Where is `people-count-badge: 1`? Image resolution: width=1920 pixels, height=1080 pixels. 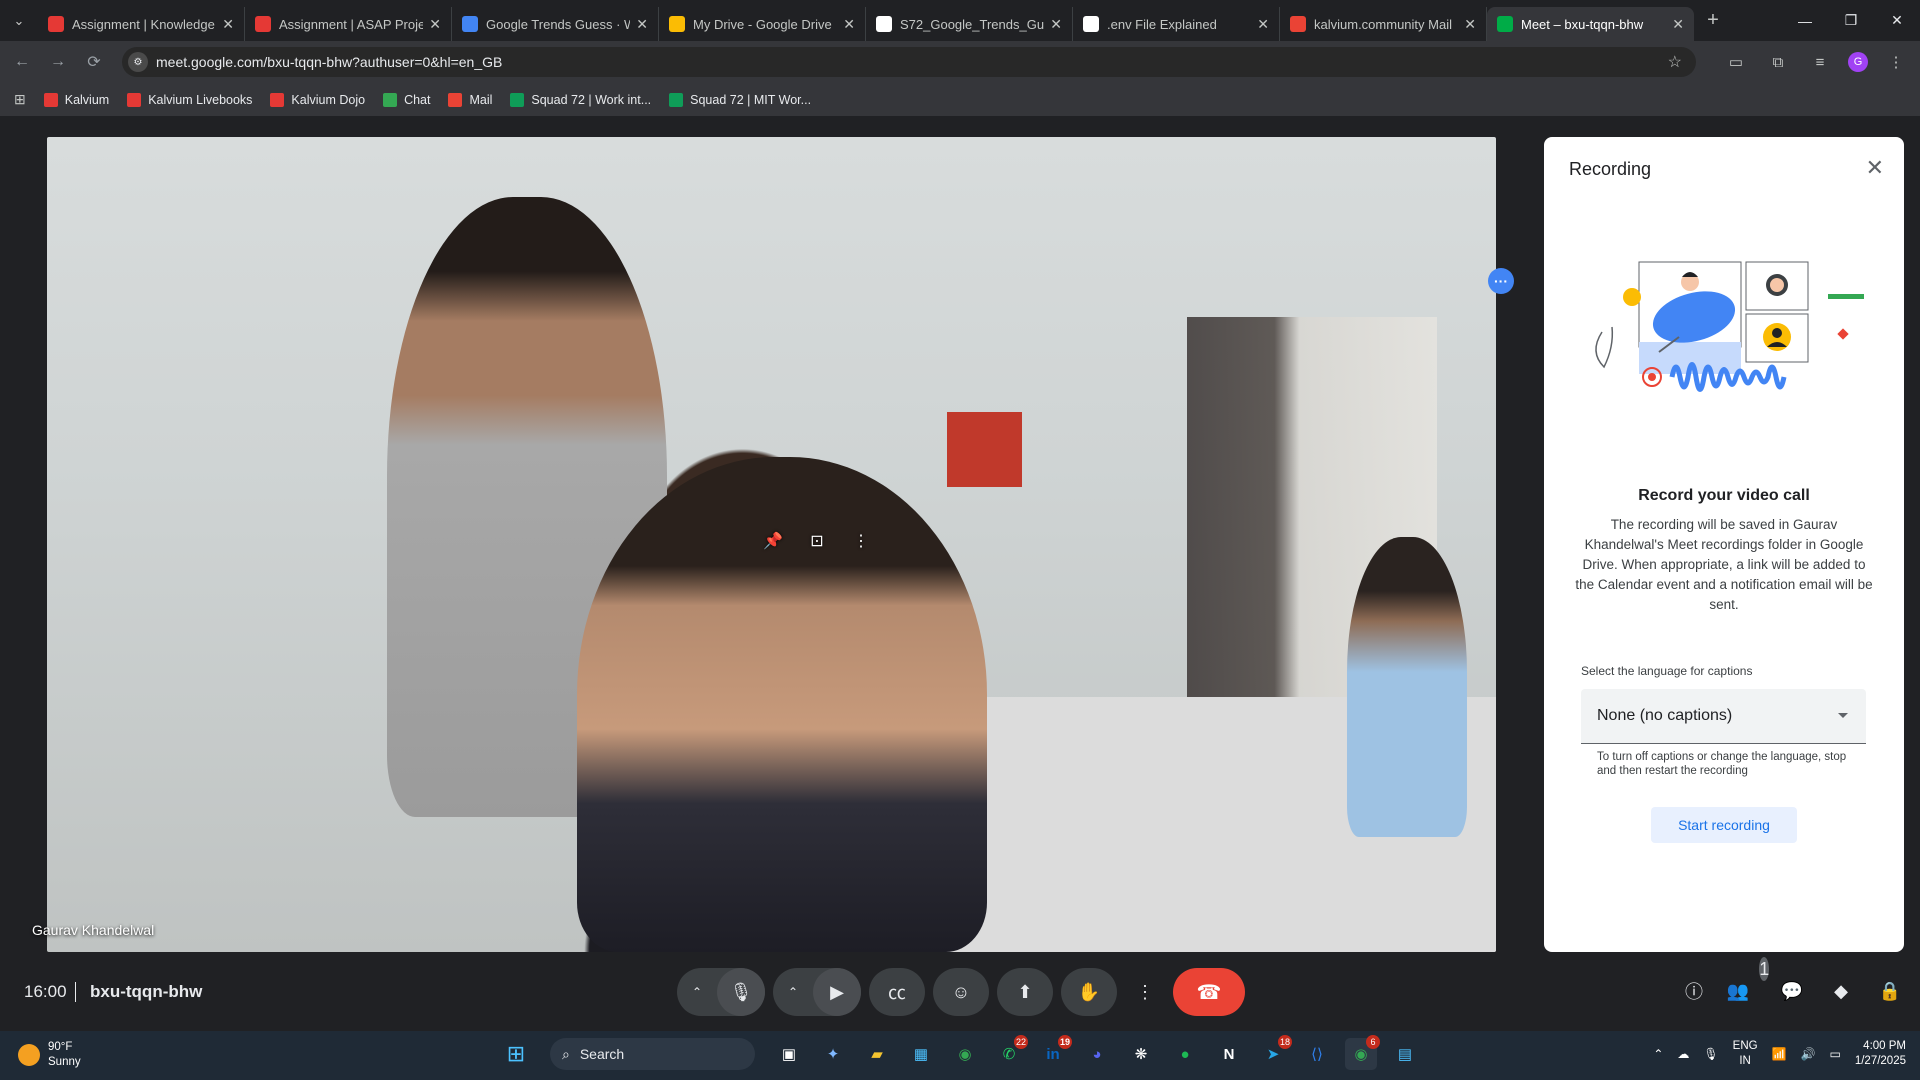
people-count-badge: 1 is located at coordinates (1764, 969).